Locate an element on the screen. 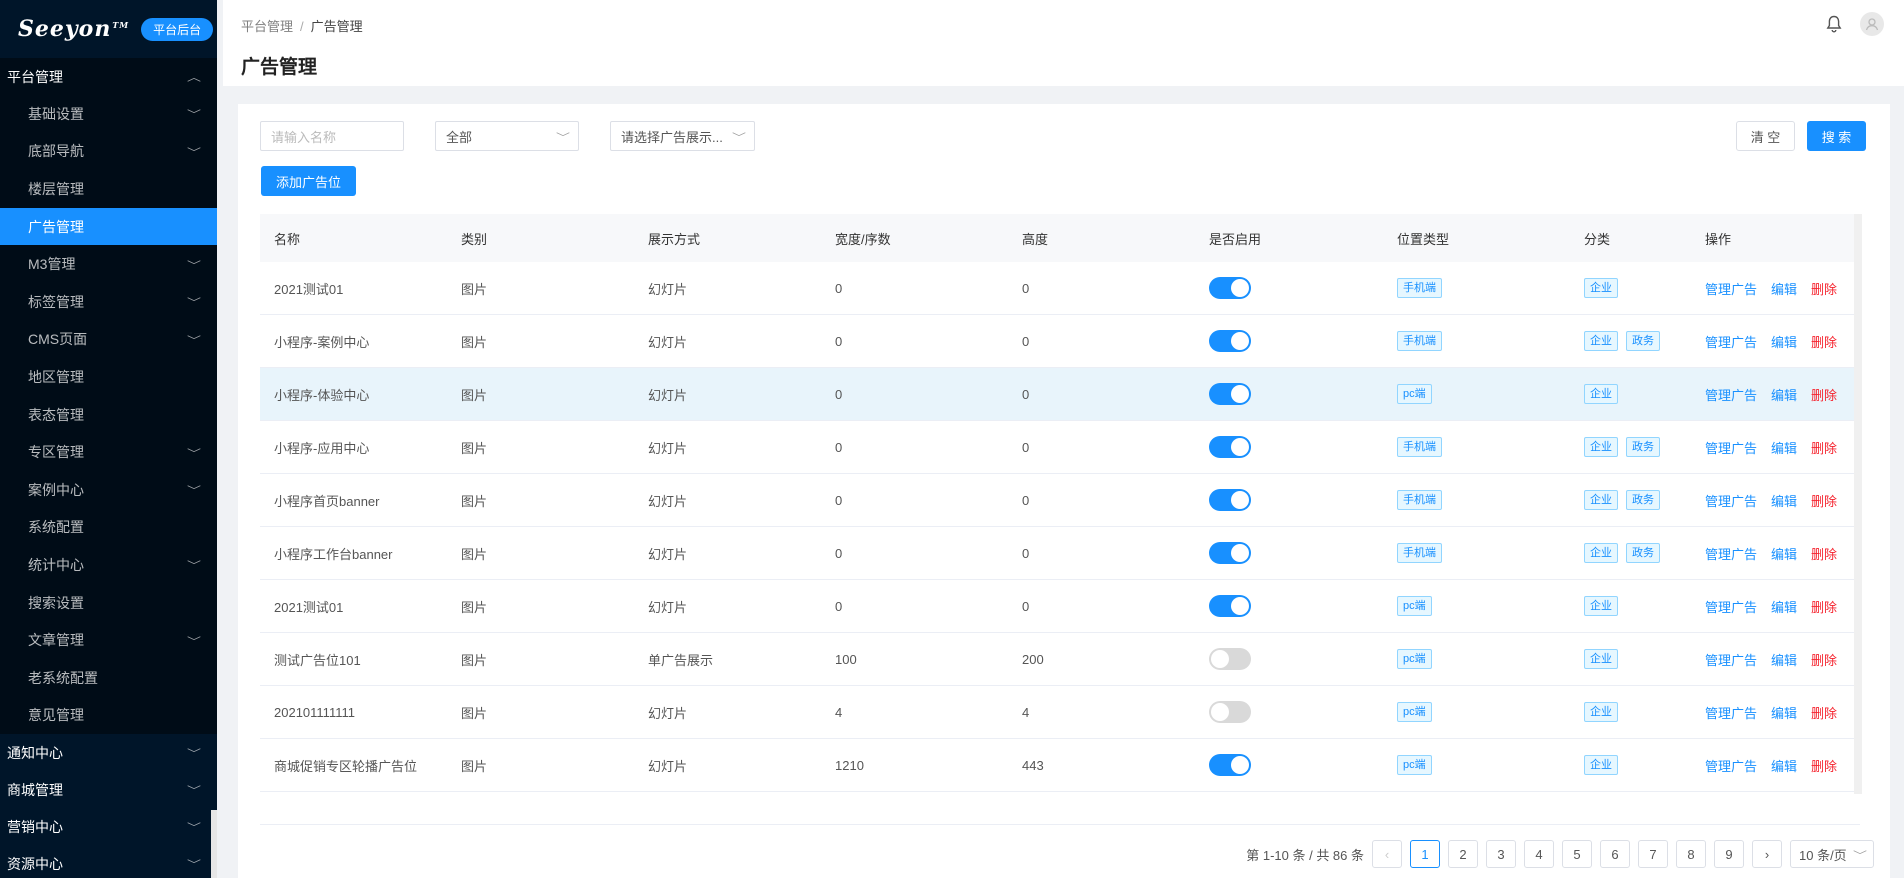 The height and width of the screenshot is (878, 1904). sidebar-group: 通知中心 ﹀ is located at coordinates (108, 752).